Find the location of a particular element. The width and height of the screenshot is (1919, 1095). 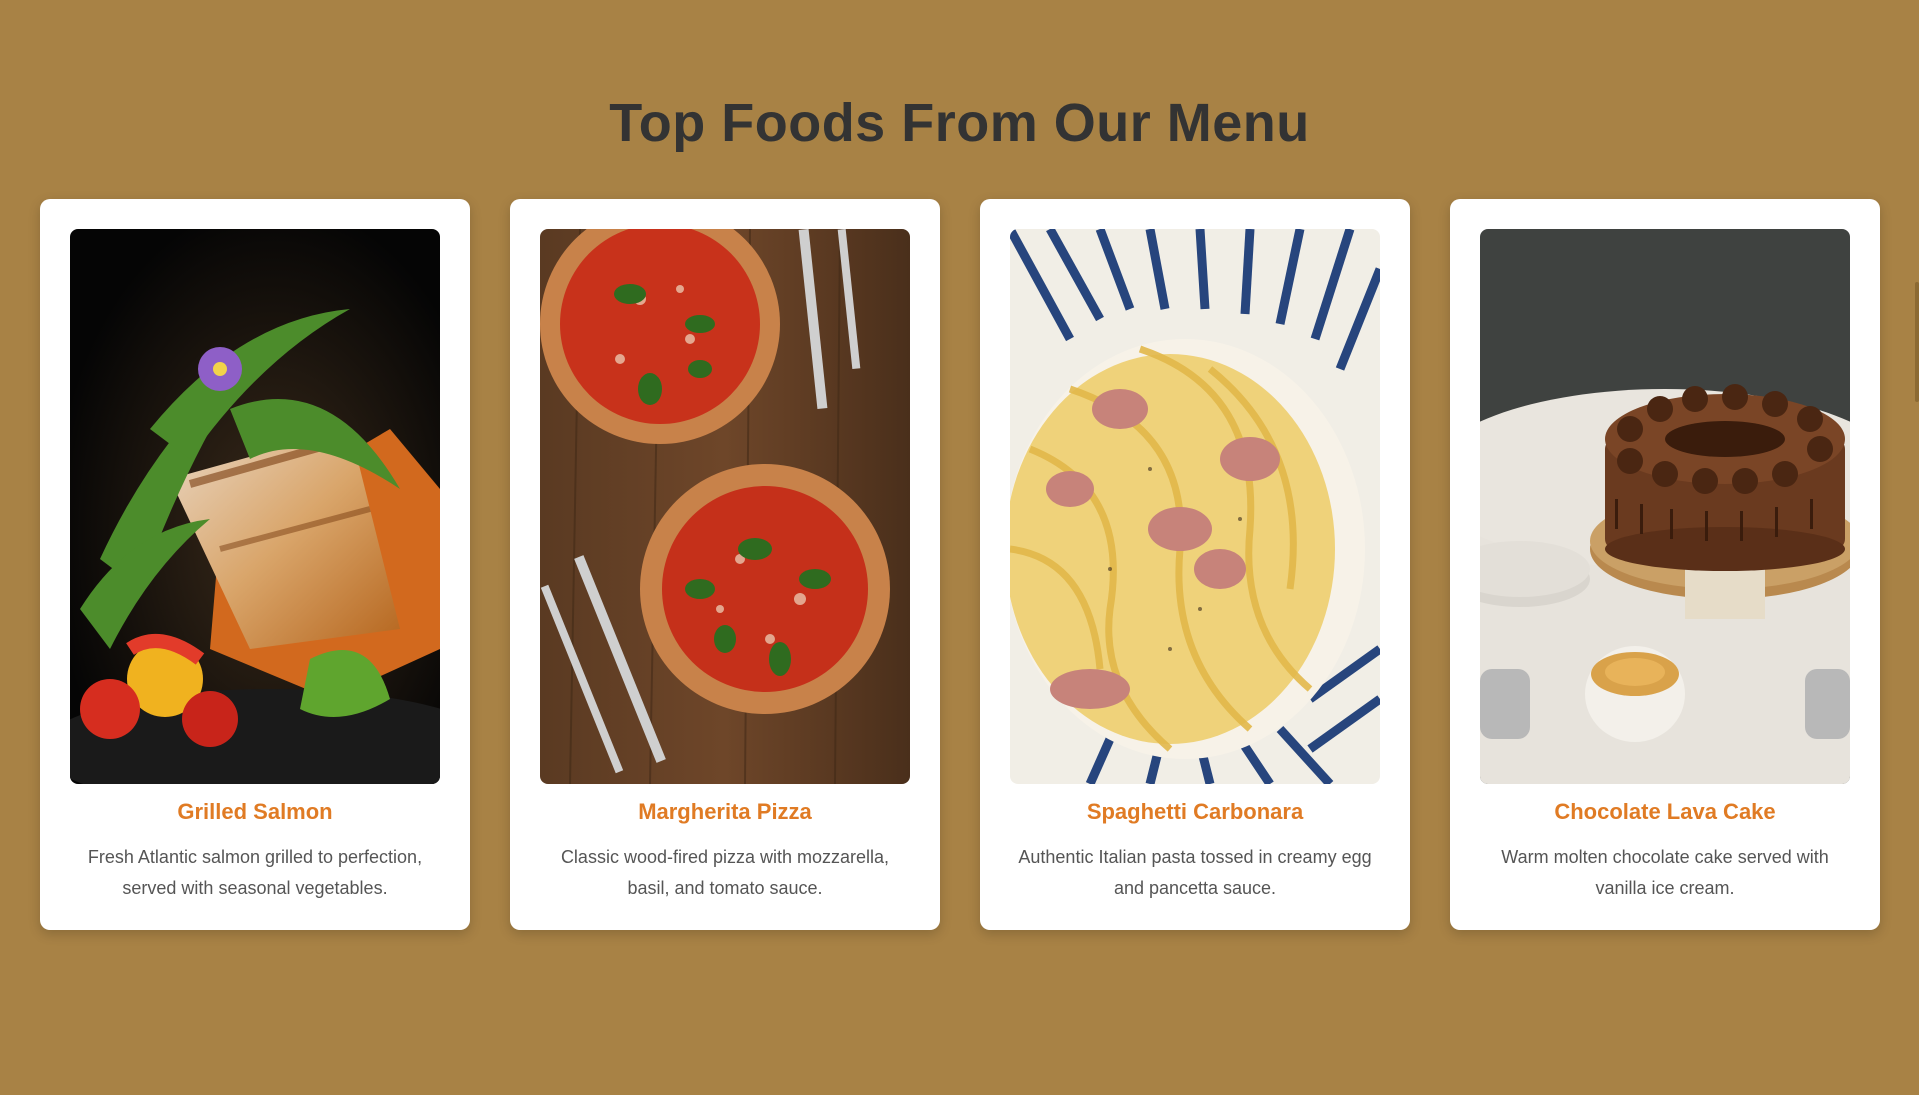

menu-item-name: Spaghetti Carbonara is located at coordinates (1195, 811).